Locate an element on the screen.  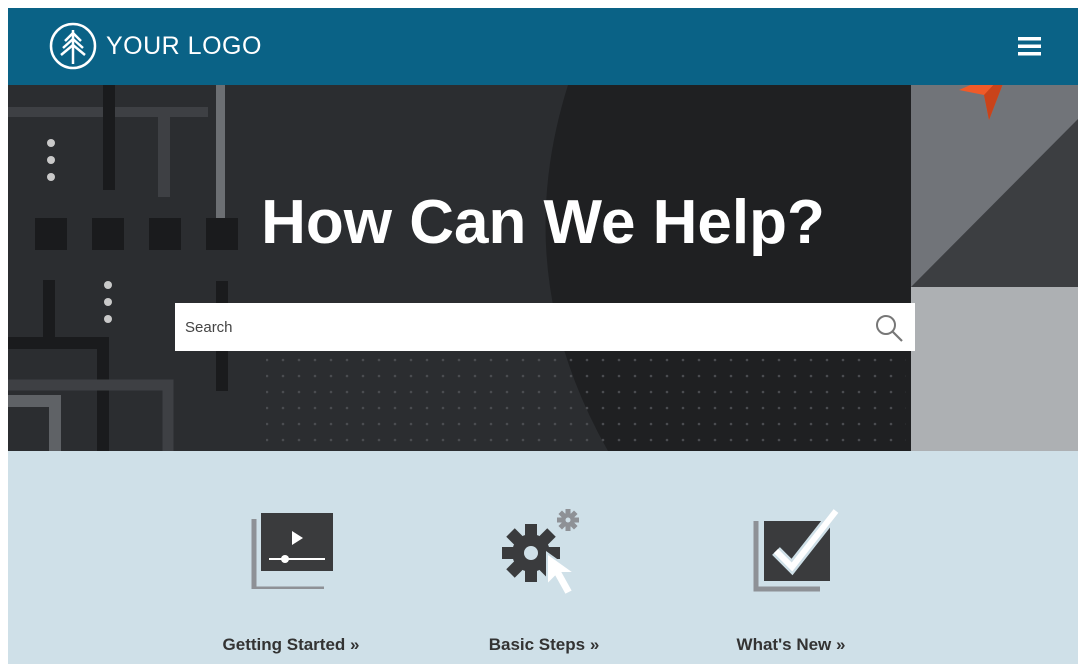
basic-steps-tile: Basic Steps » is located at coordinates (544, 557).